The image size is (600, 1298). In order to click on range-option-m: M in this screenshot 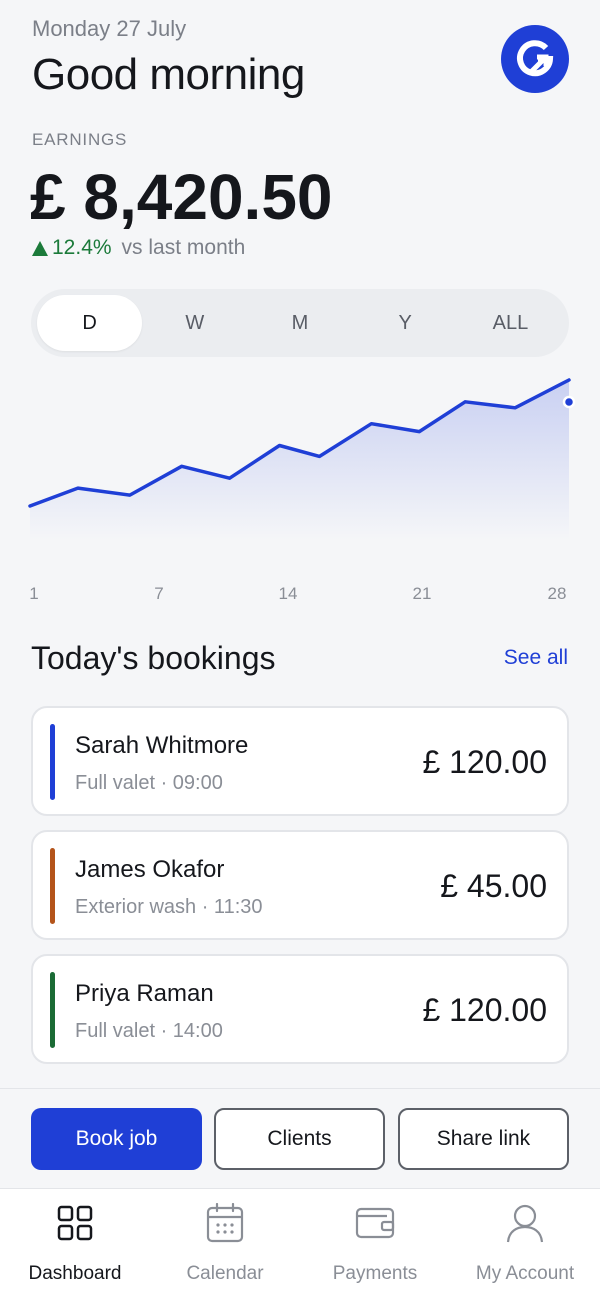, I will do `click(299, 323)`.